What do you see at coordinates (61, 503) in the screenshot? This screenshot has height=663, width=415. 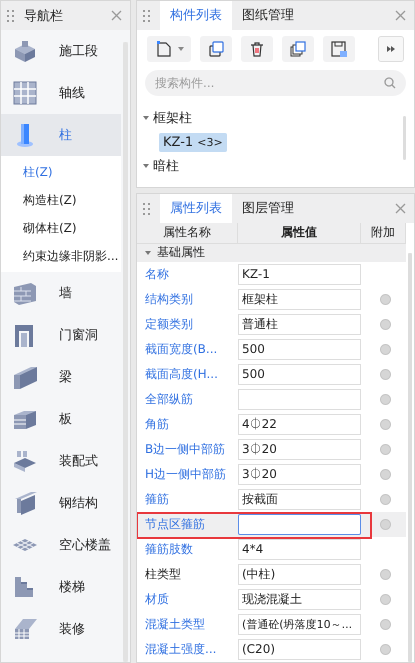 I see `nav-item: 钢结构` at bounding box center [61, 503].